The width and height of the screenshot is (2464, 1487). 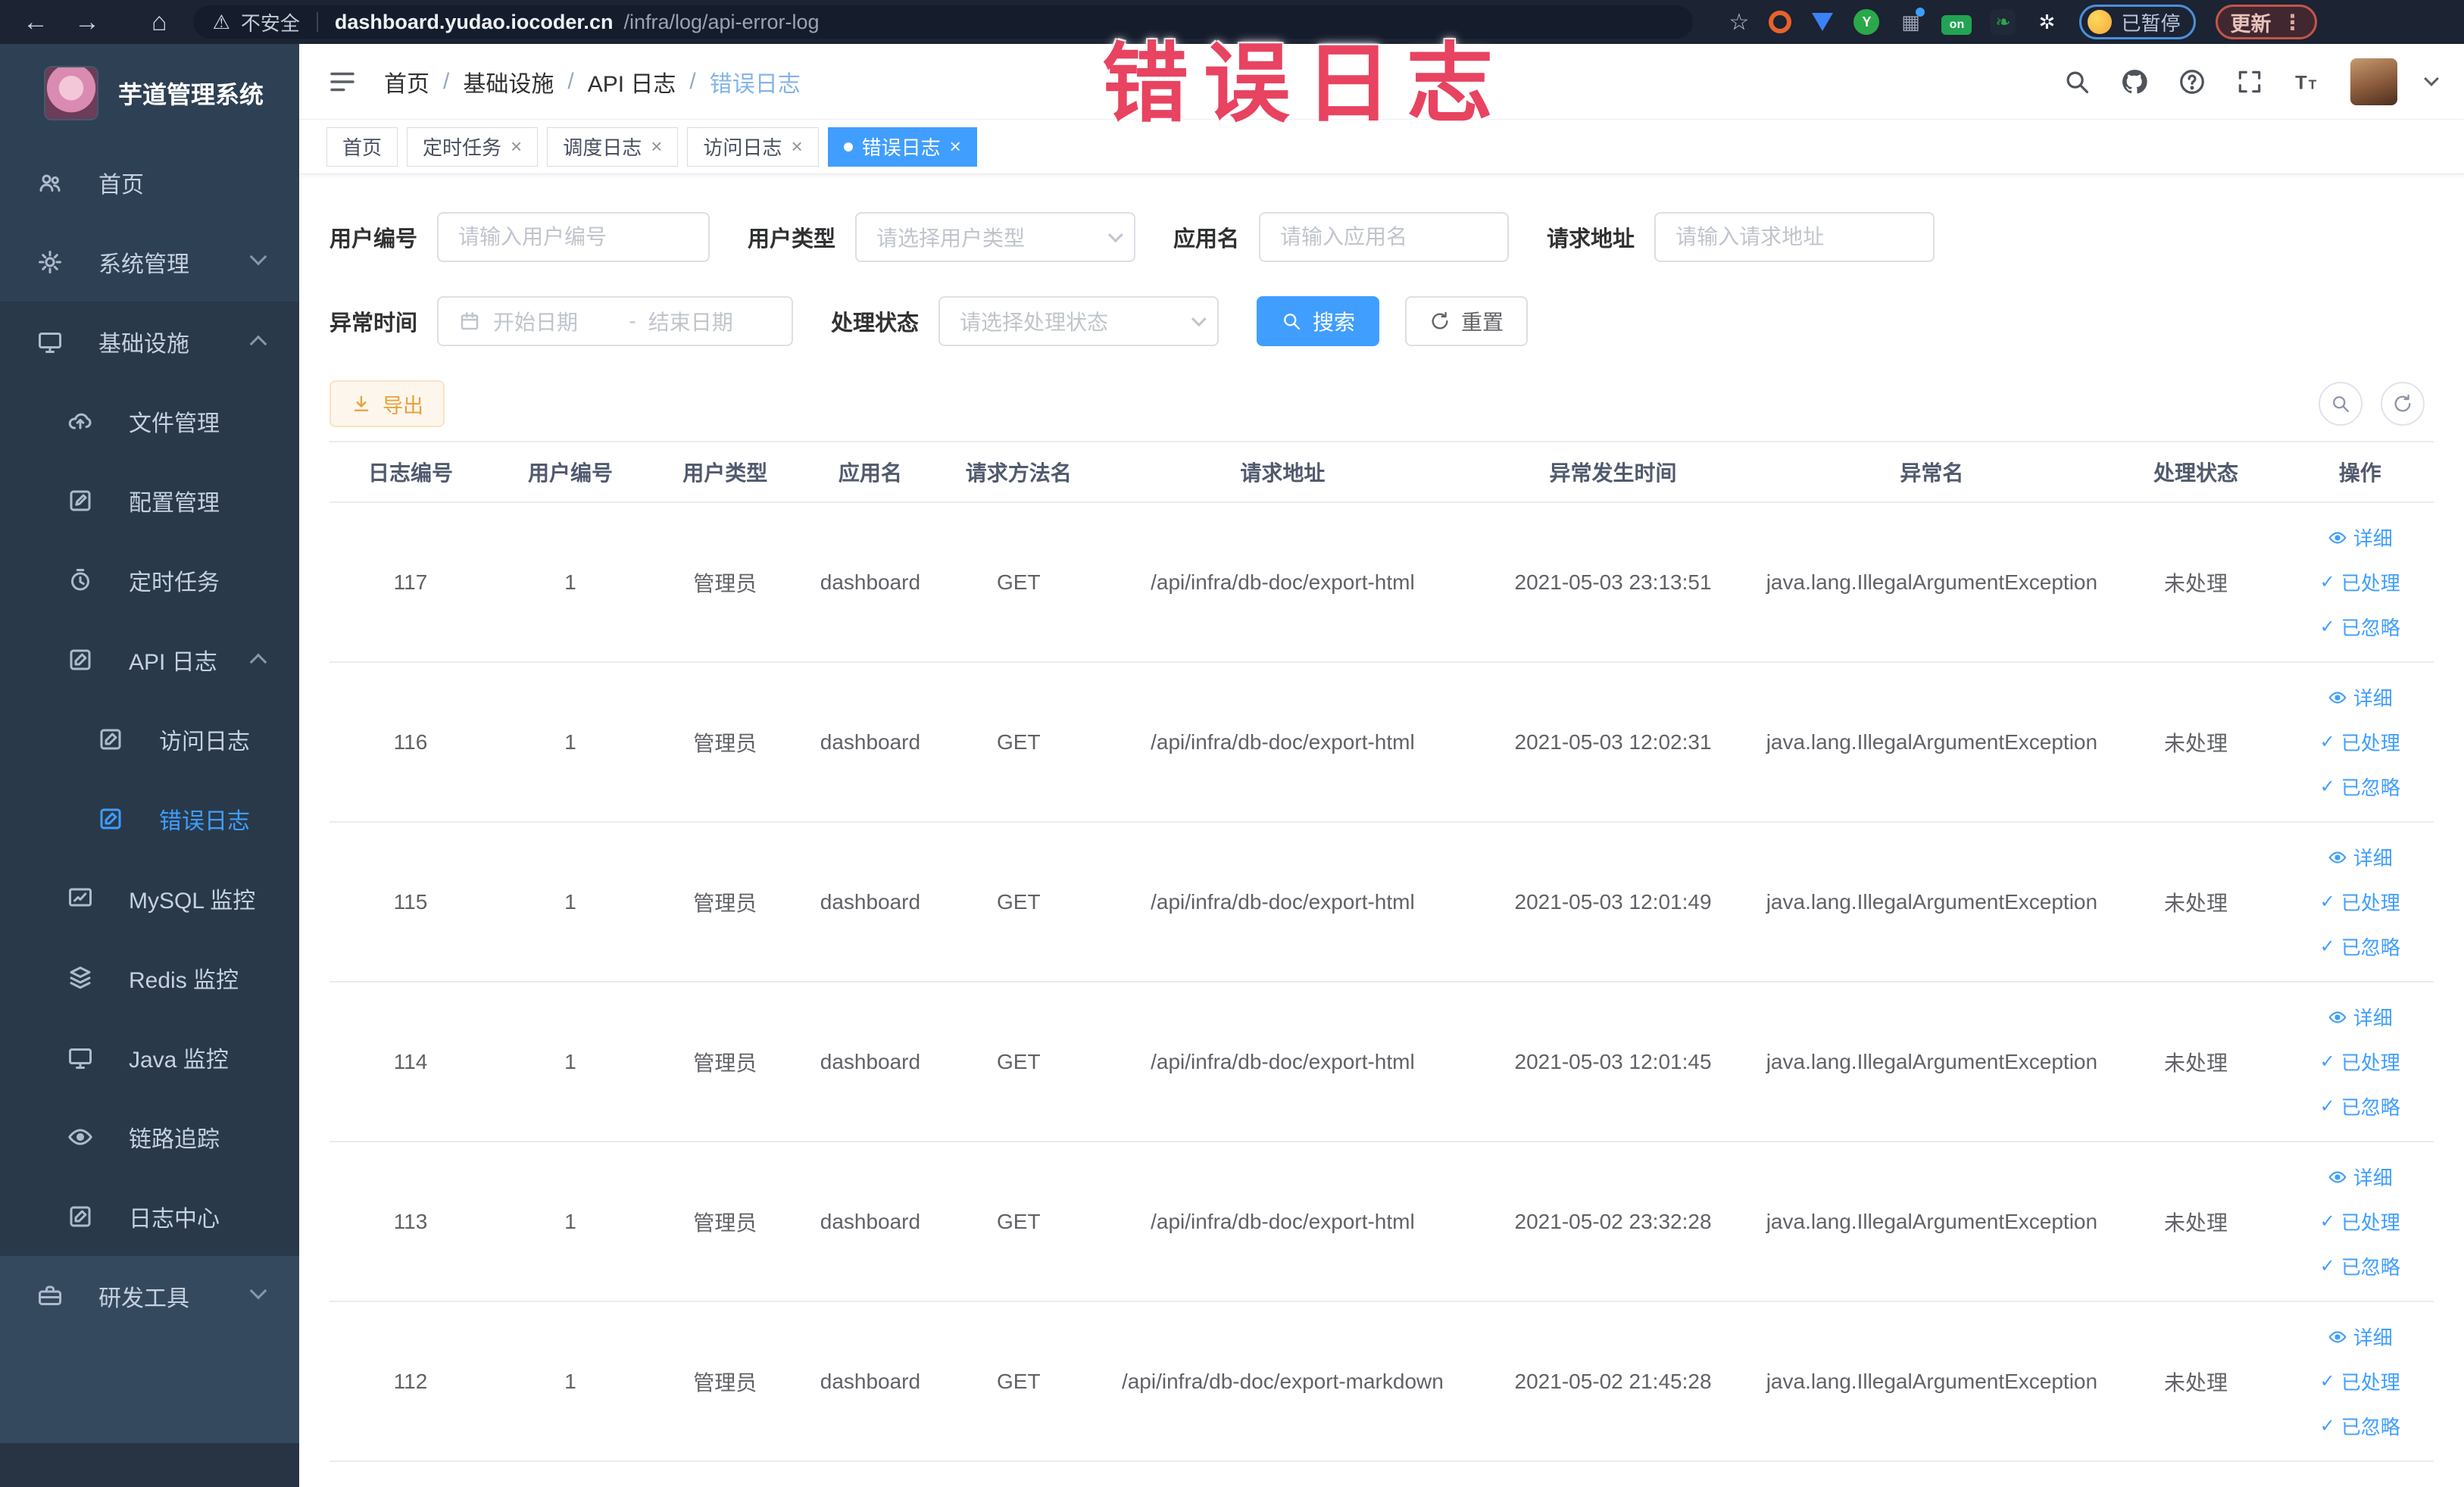 What do you see at coordinates (613, 147) in the screenshot?
I see `tab-2: 调度日志 ×` at bounding box center [613, 147].